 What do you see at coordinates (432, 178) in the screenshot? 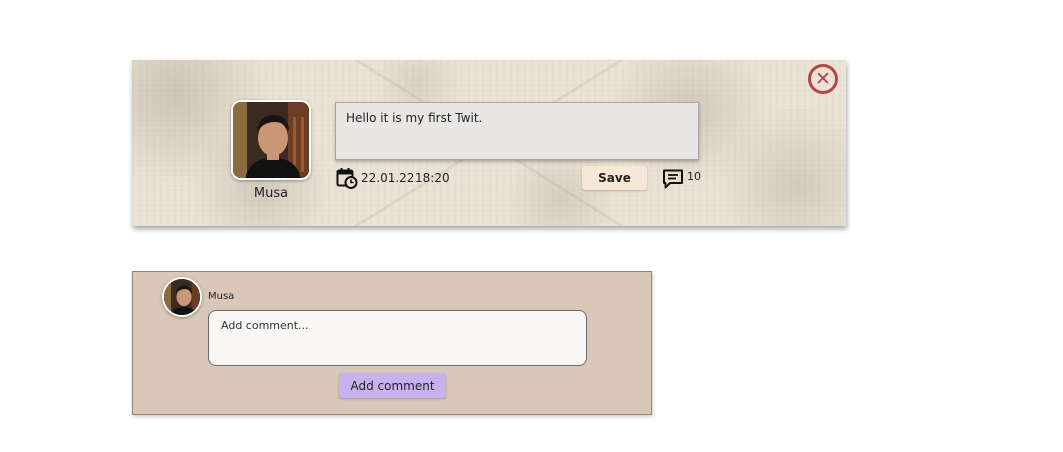
I see `tweet-time: 18:20` at bounding box center [432, 178].